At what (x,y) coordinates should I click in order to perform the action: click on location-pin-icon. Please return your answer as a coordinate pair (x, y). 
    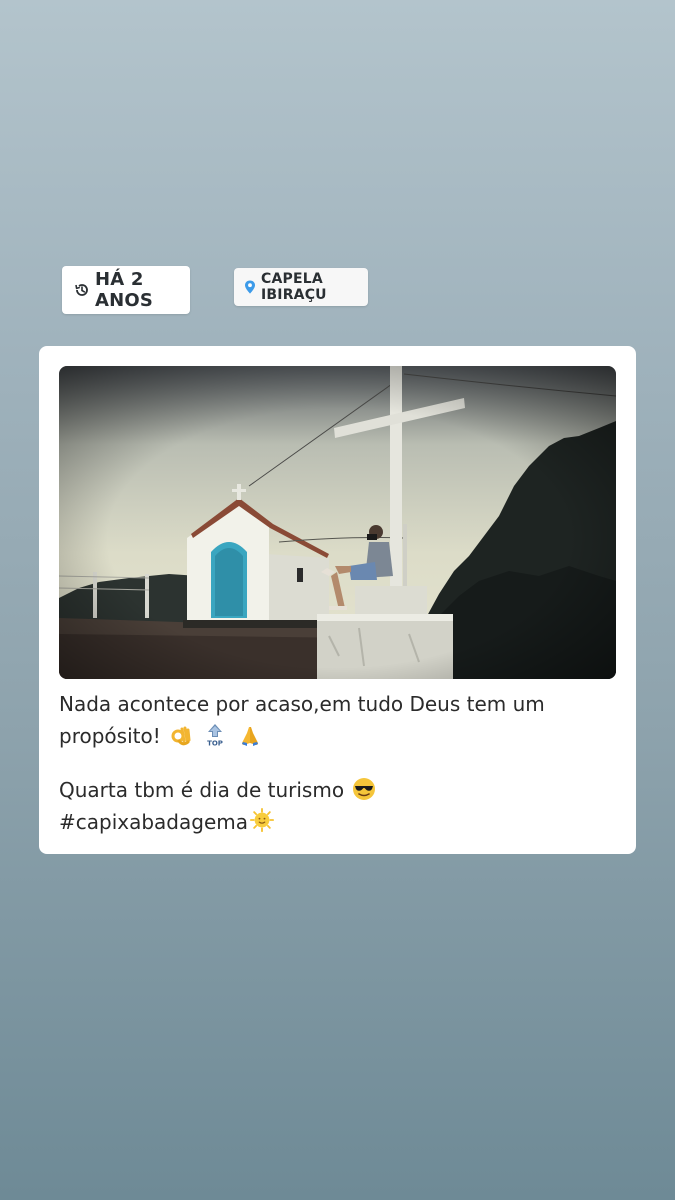
    Looking at the image, I should click on (250, 287).